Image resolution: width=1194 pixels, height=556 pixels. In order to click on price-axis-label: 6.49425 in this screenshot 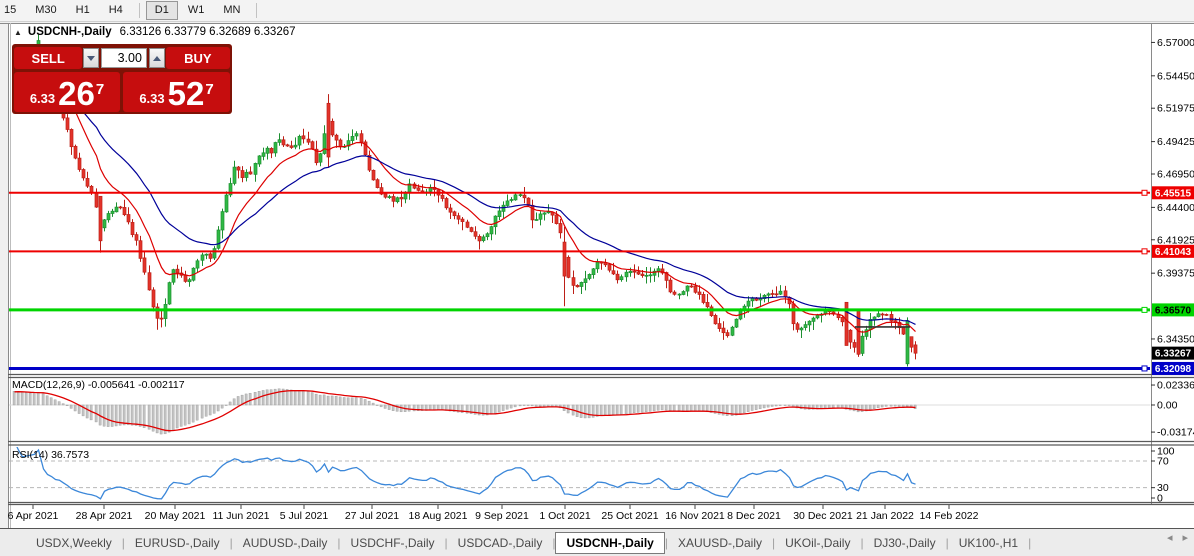, I will do `click(1175, 142)`.